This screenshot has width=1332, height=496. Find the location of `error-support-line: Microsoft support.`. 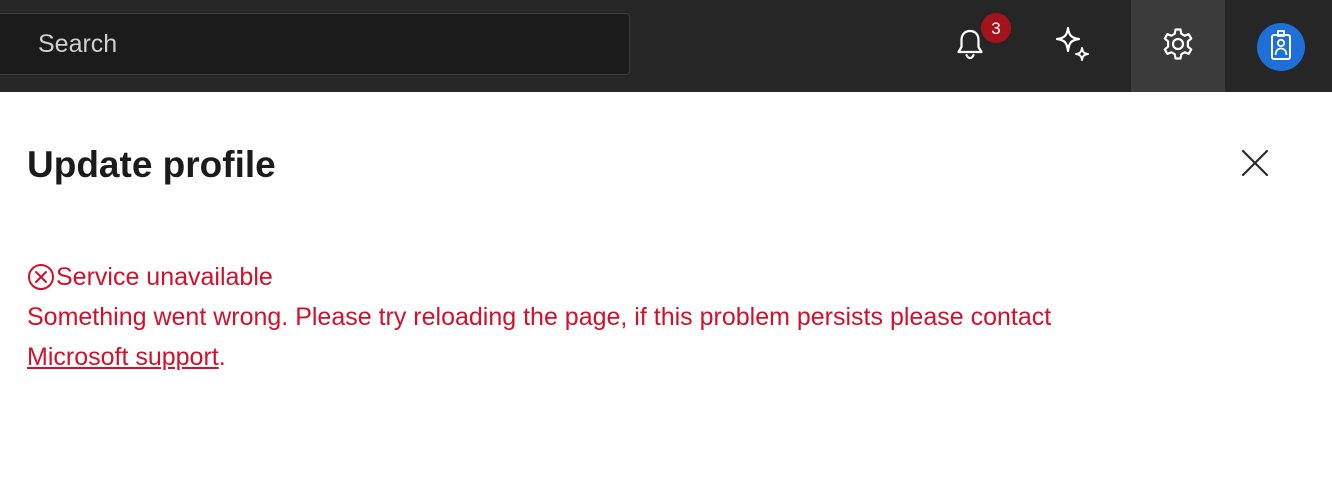

error-support-line: Microsoft support. is located at coordinates (539, 357).